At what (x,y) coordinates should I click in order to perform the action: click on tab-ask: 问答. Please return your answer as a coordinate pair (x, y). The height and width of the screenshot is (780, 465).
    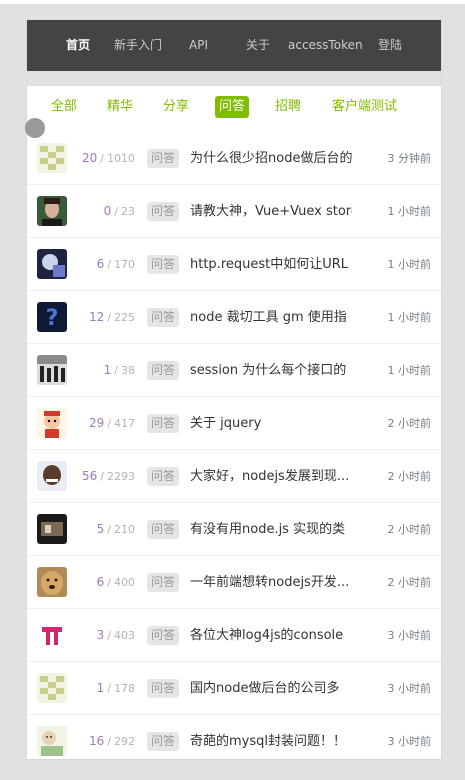
    Looking at the image, I should click on (232, 107).